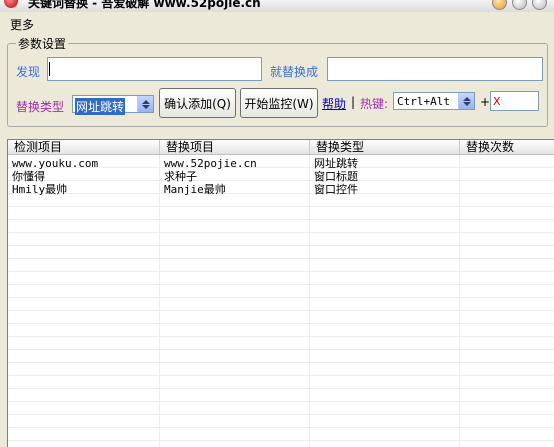 The height and width of the screenshot is (447, 554). I want to click on replace-type-label: 替换类型, so click(40, 107).